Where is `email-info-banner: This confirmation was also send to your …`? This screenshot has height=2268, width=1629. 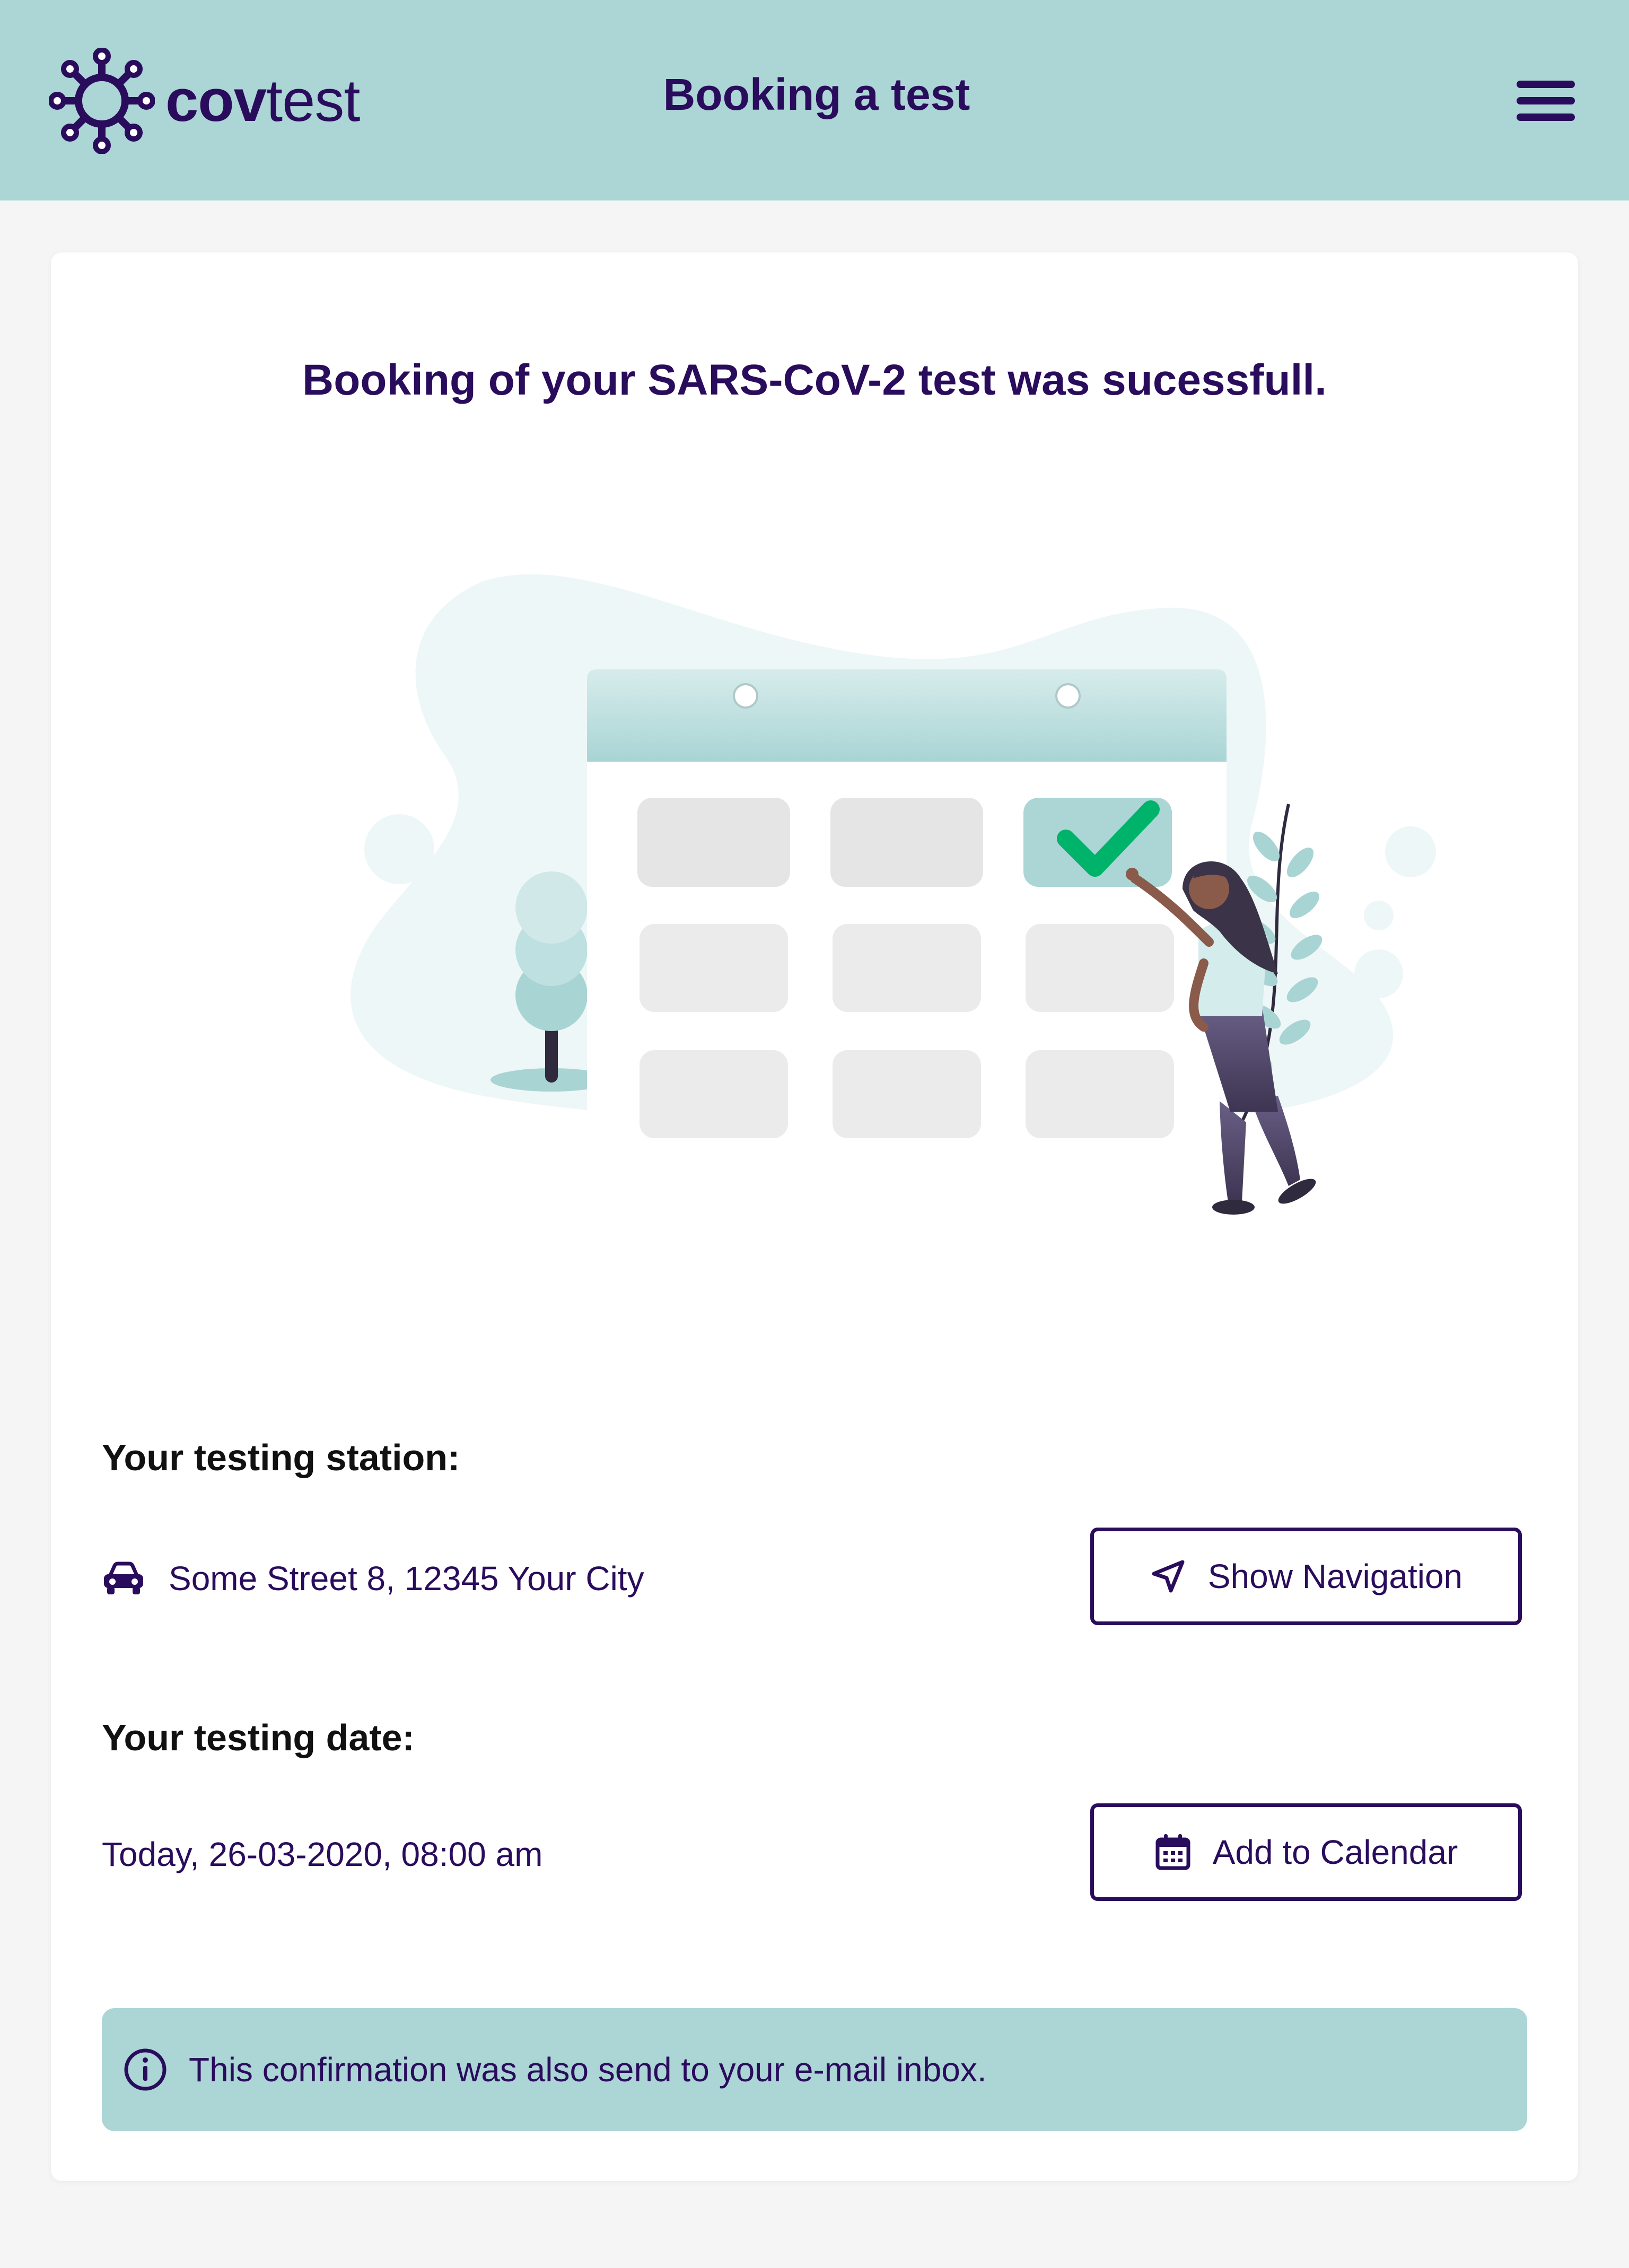 email-info-banner: This confirmation was also send to your … is located at coordinates (814, 2070).